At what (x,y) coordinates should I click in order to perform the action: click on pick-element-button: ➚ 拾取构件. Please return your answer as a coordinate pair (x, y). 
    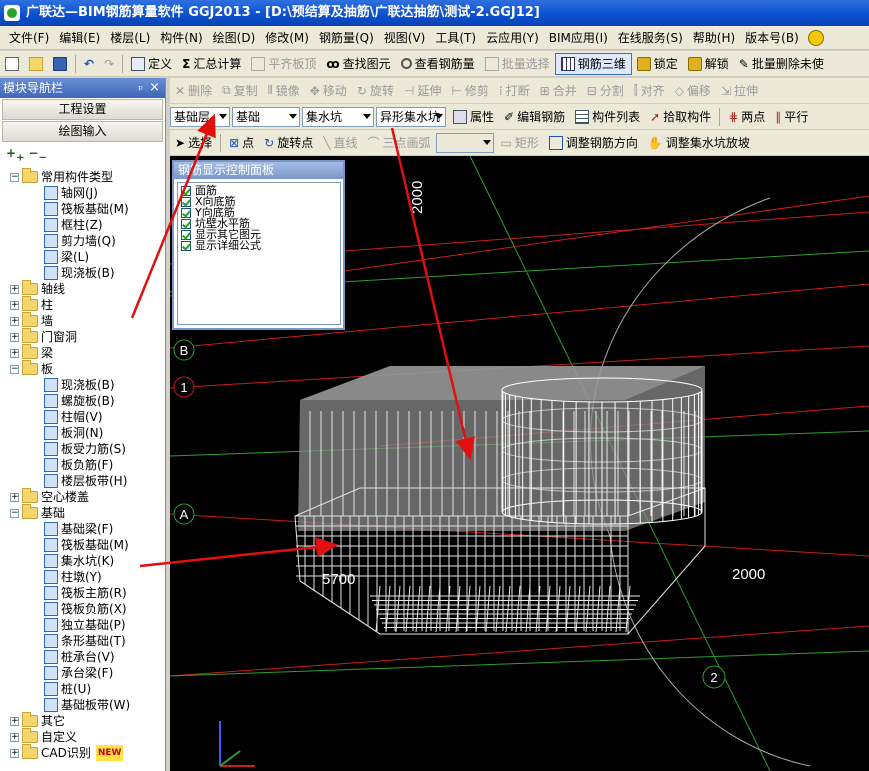
    Looking at the image, I should click on (680, 117).